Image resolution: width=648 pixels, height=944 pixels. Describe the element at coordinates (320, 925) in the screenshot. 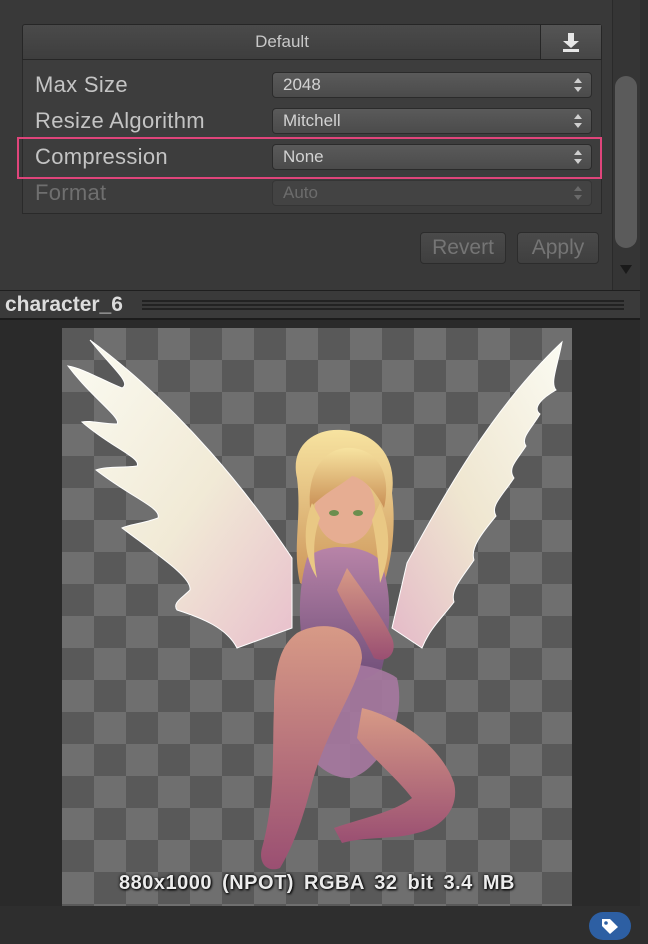

I see `preview-footer` at that location.